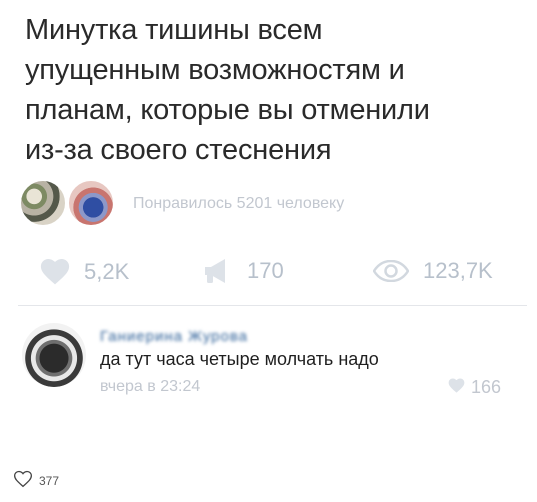 This screenshot has height=502, width=537. What do you see at coordinates (391, 271) in the screenshot?
I see `eye-icon` at bounding box center [391, 271].